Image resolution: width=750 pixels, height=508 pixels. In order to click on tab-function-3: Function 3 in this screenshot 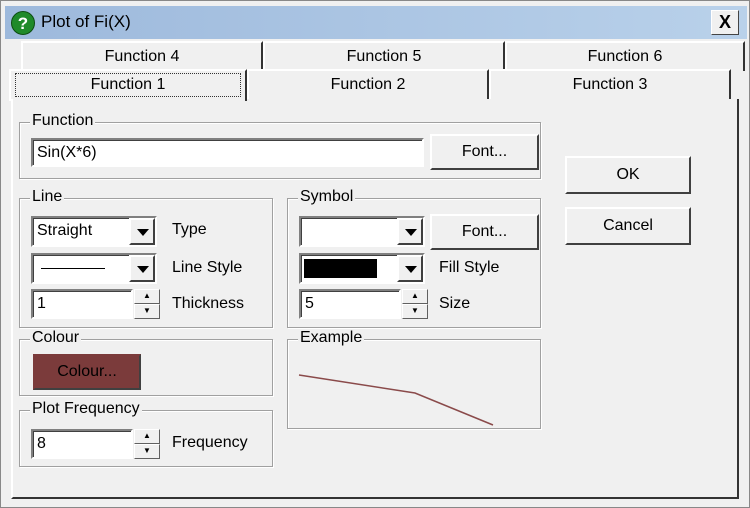, I will do `click(610, 84)`.